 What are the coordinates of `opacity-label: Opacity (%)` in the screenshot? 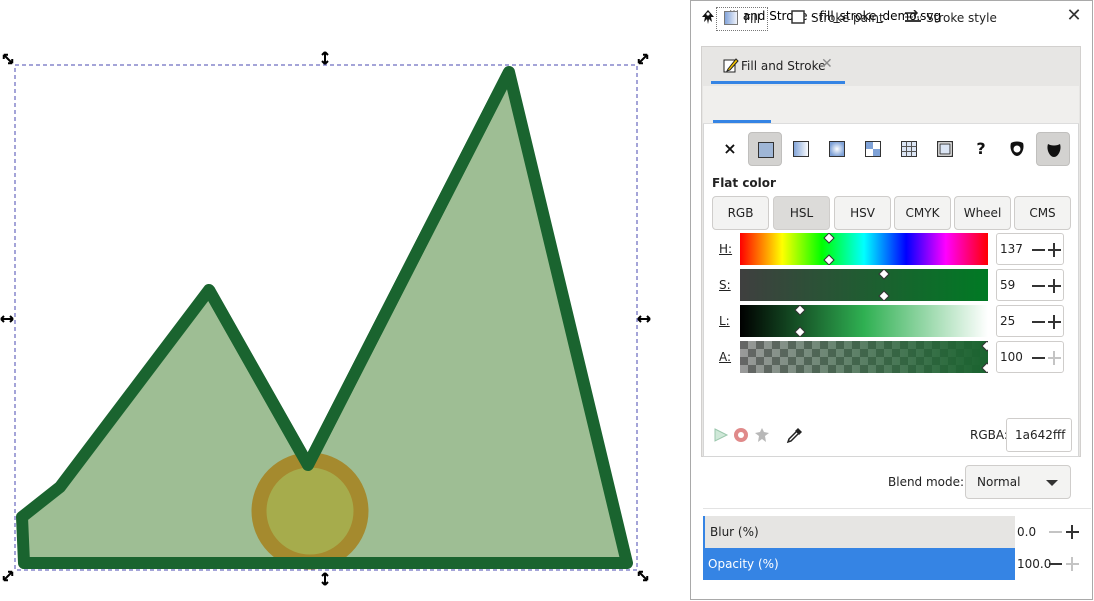 It's located at (743, 564).